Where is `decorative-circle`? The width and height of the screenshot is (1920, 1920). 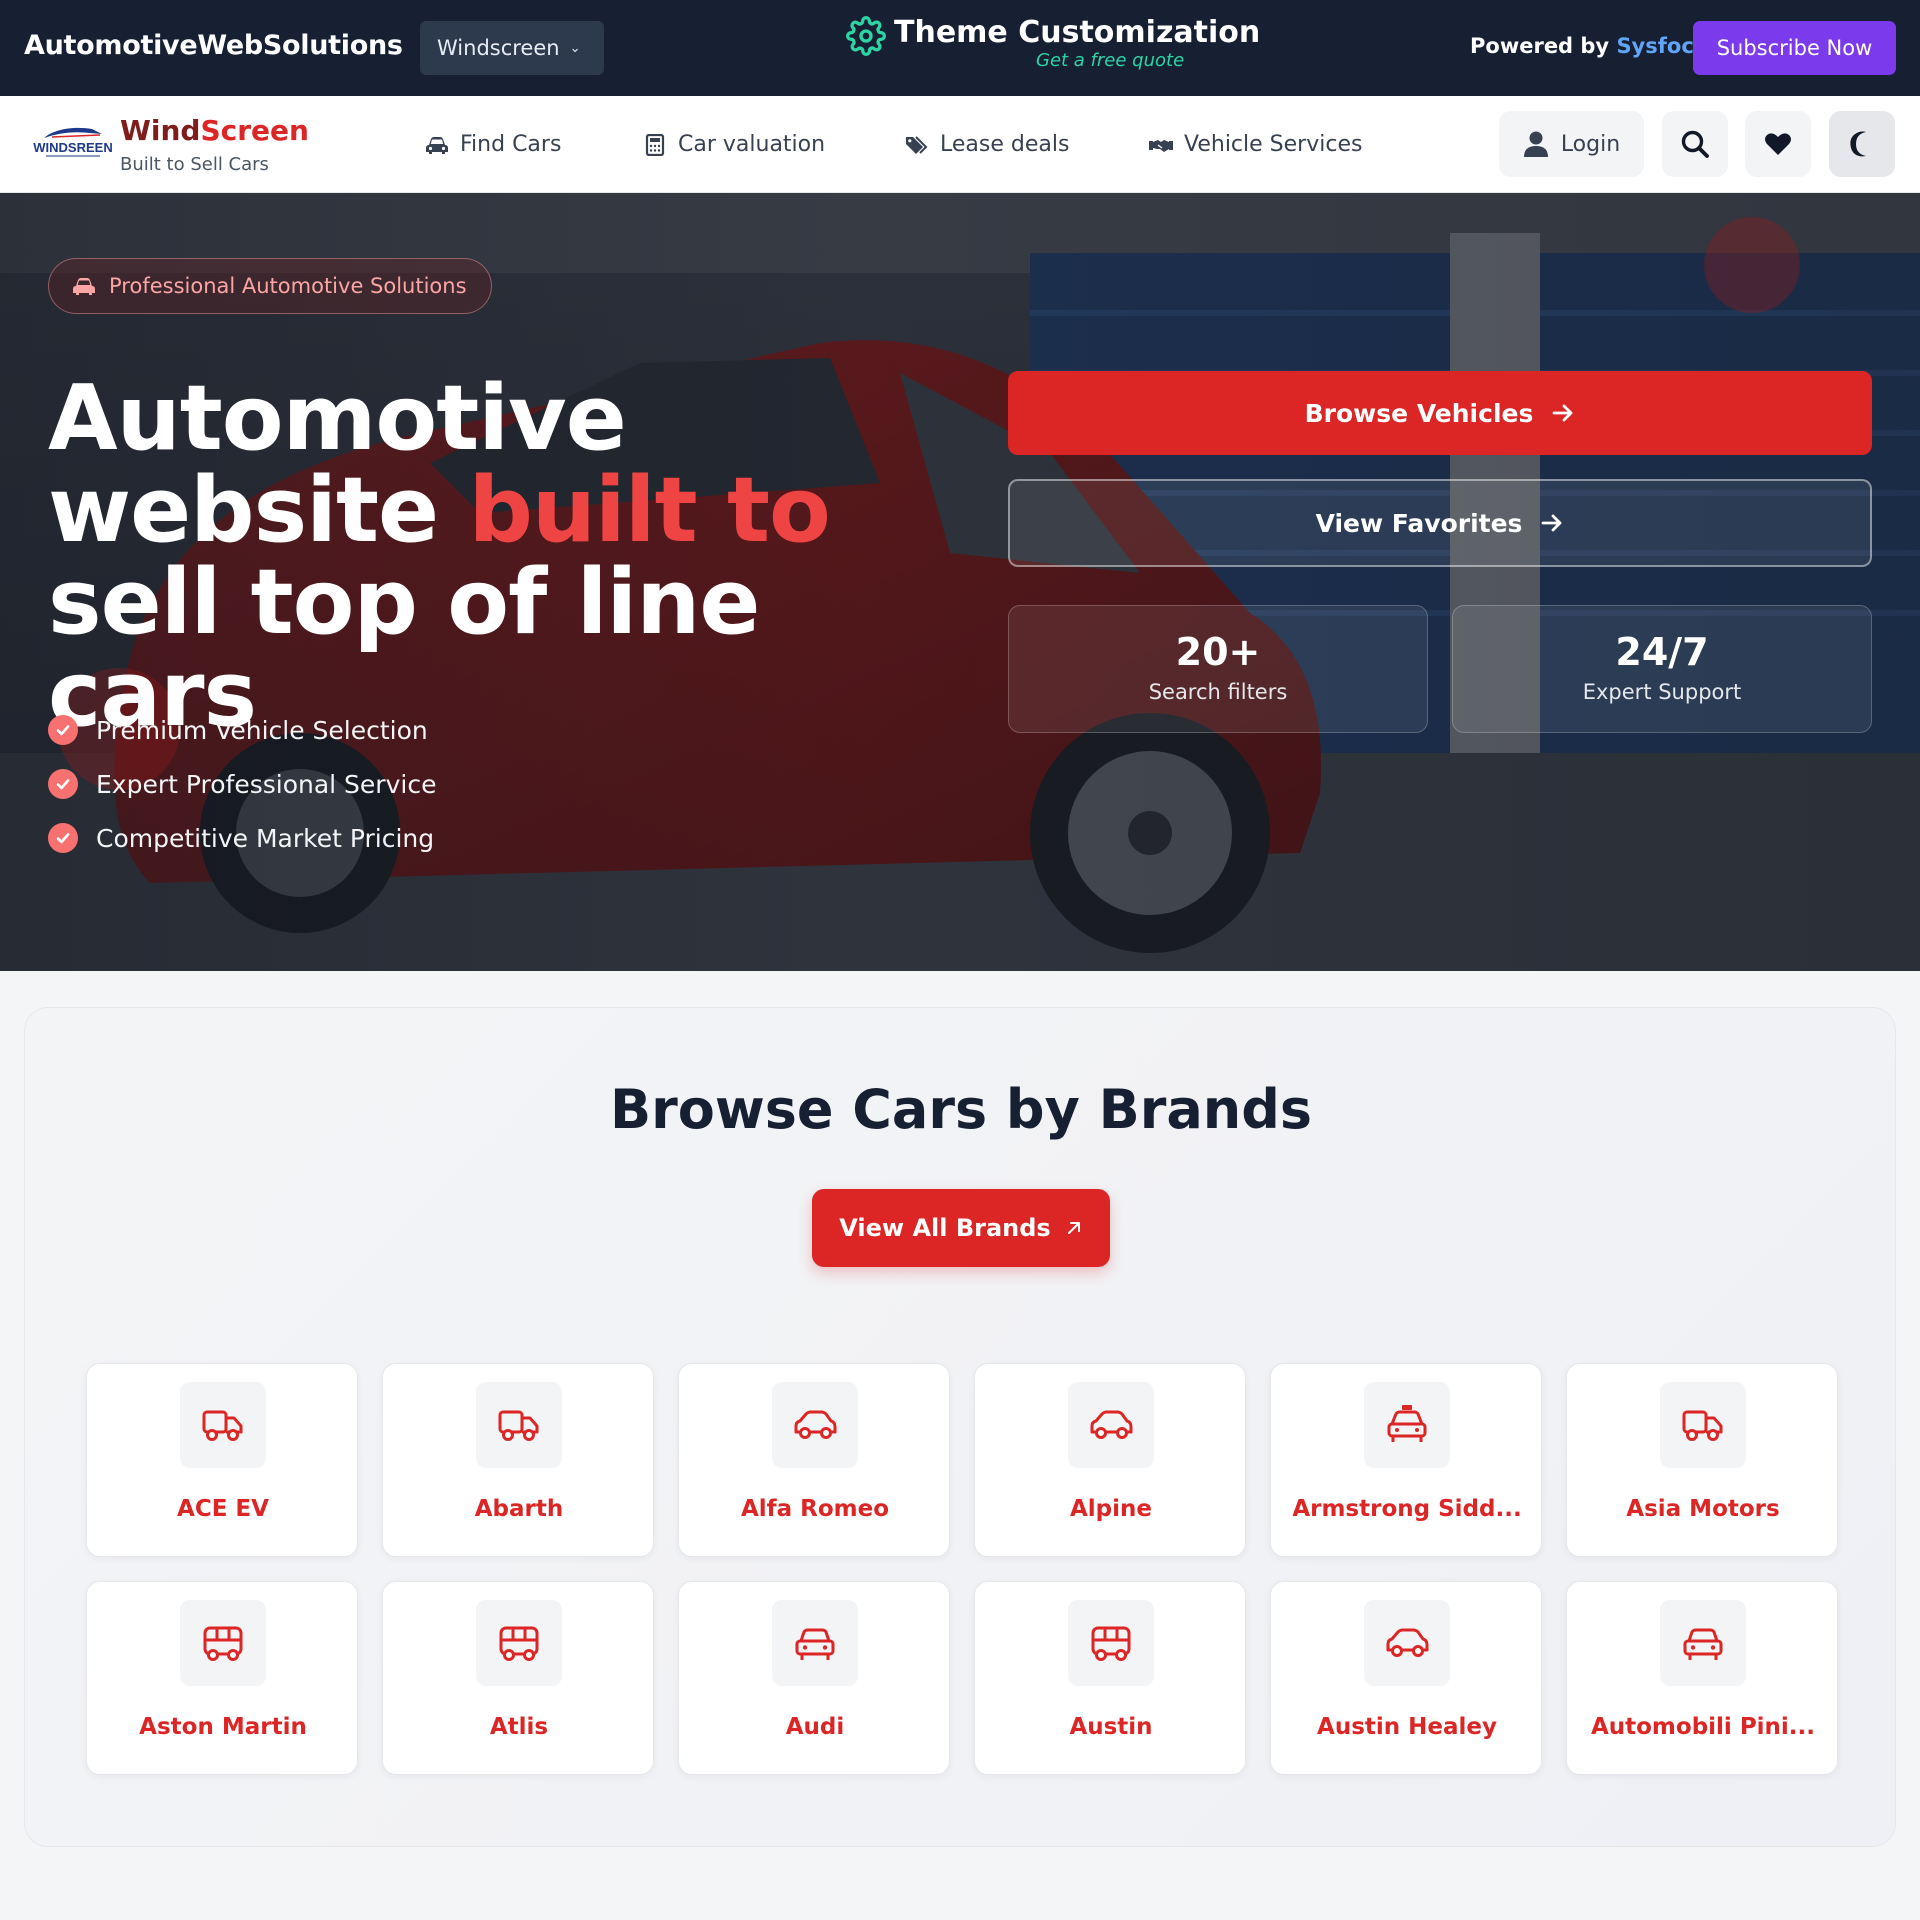 decorative-circle is located at coordinates (1752, 265).